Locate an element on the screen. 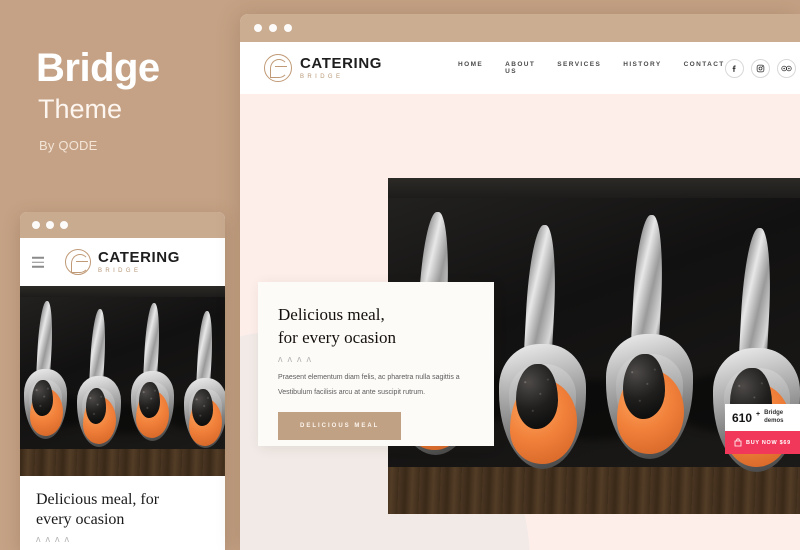 This screenshot has height=550, width=800. mobile-heading-line-1: Delicious meal, for is located at coordinates (98, 499).